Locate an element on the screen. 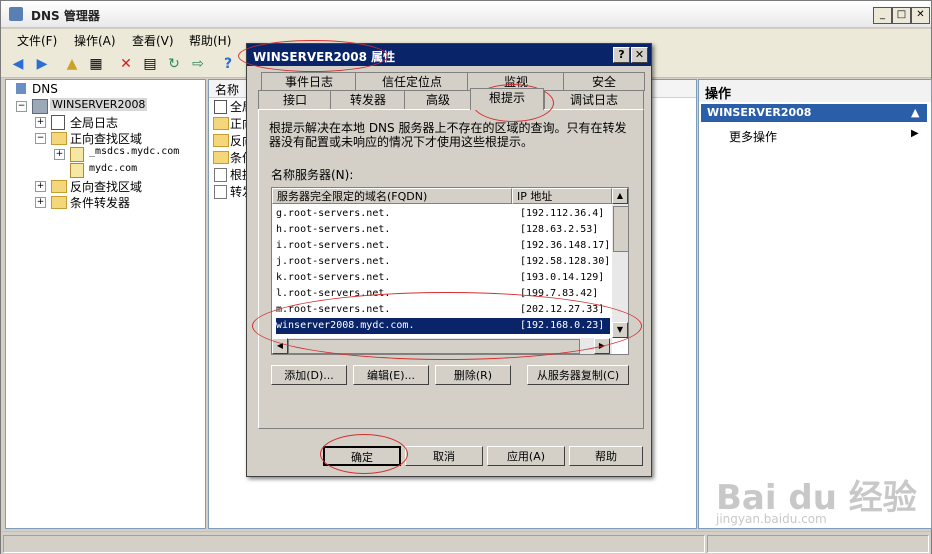  more-actions-link: 更多操作 is located at coordinates (753, 136).